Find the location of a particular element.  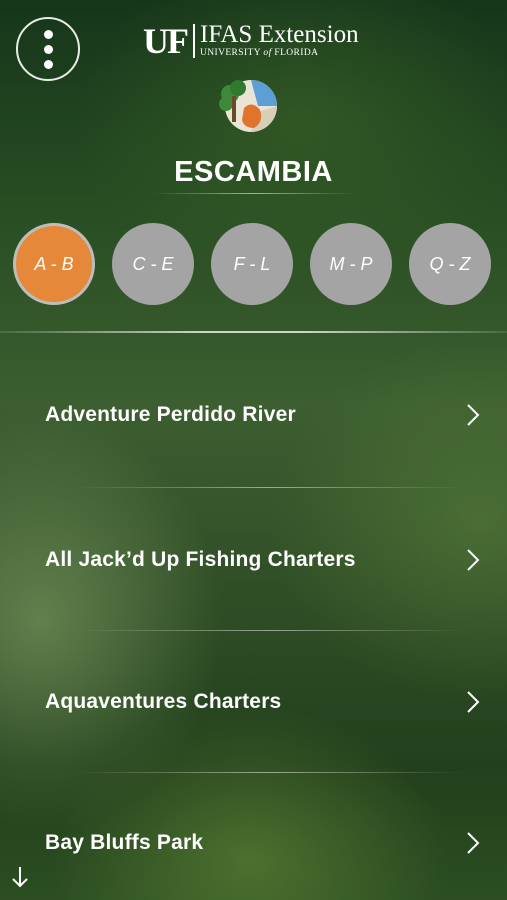

ifas-county-logo-icon is located at coordinates (248, 106).